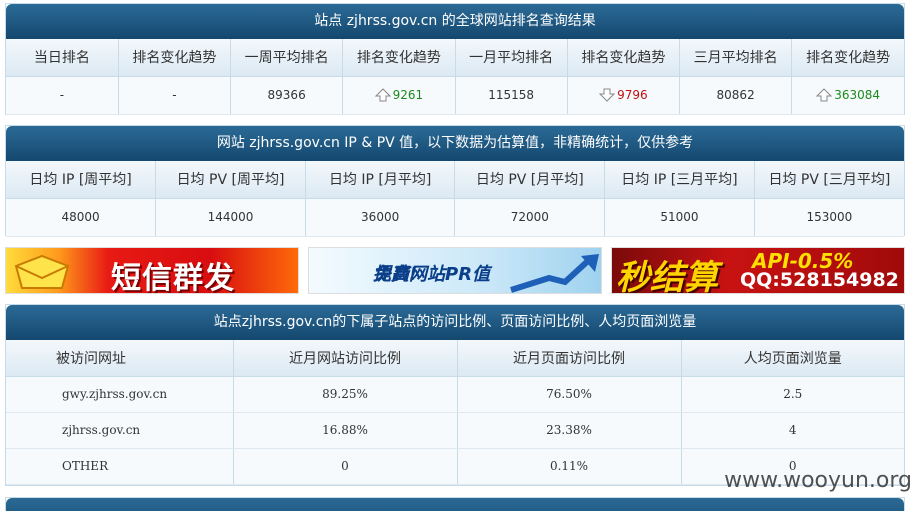 This screenshot has width=921, height=511. Describe the element at coordinates (679, 217) in the screenshot. I see `traffic-cell: 51000` at that location.